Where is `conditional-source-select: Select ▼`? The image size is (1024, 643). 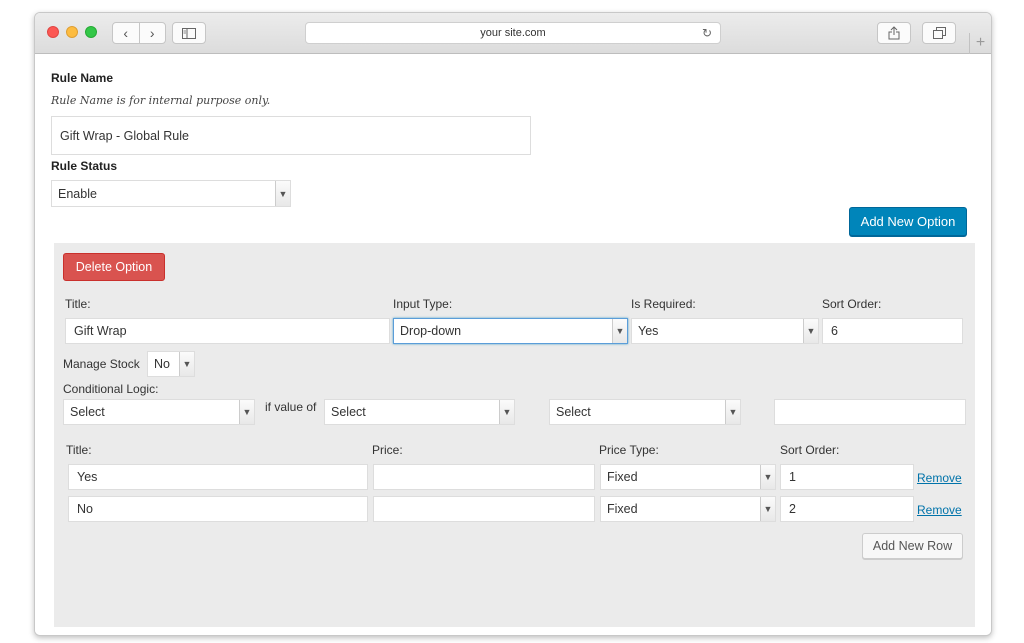
conditional-source-select: Select ▼ is located at coordinates (419, 412).